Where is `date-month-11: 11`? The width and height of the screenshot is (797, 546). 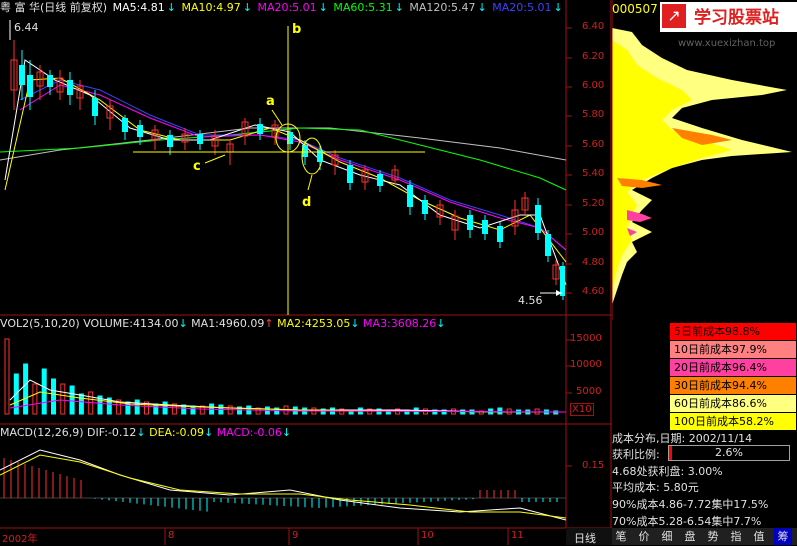 date-month-11: 11 is located at coordinates (517, 535).